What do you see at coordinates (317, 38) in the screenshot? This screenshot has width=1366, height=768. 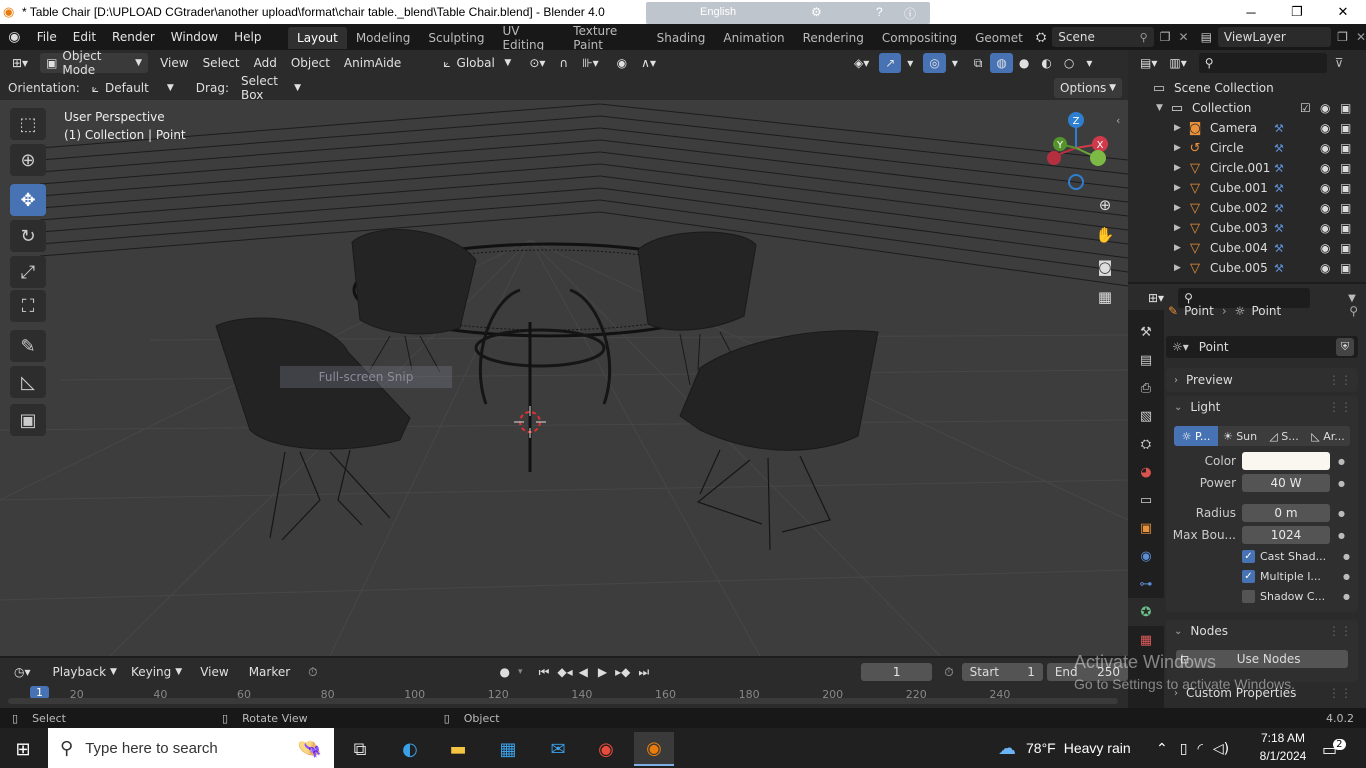 I see `workspace-tab-layout: Layout` at bounding box center [317, 38].